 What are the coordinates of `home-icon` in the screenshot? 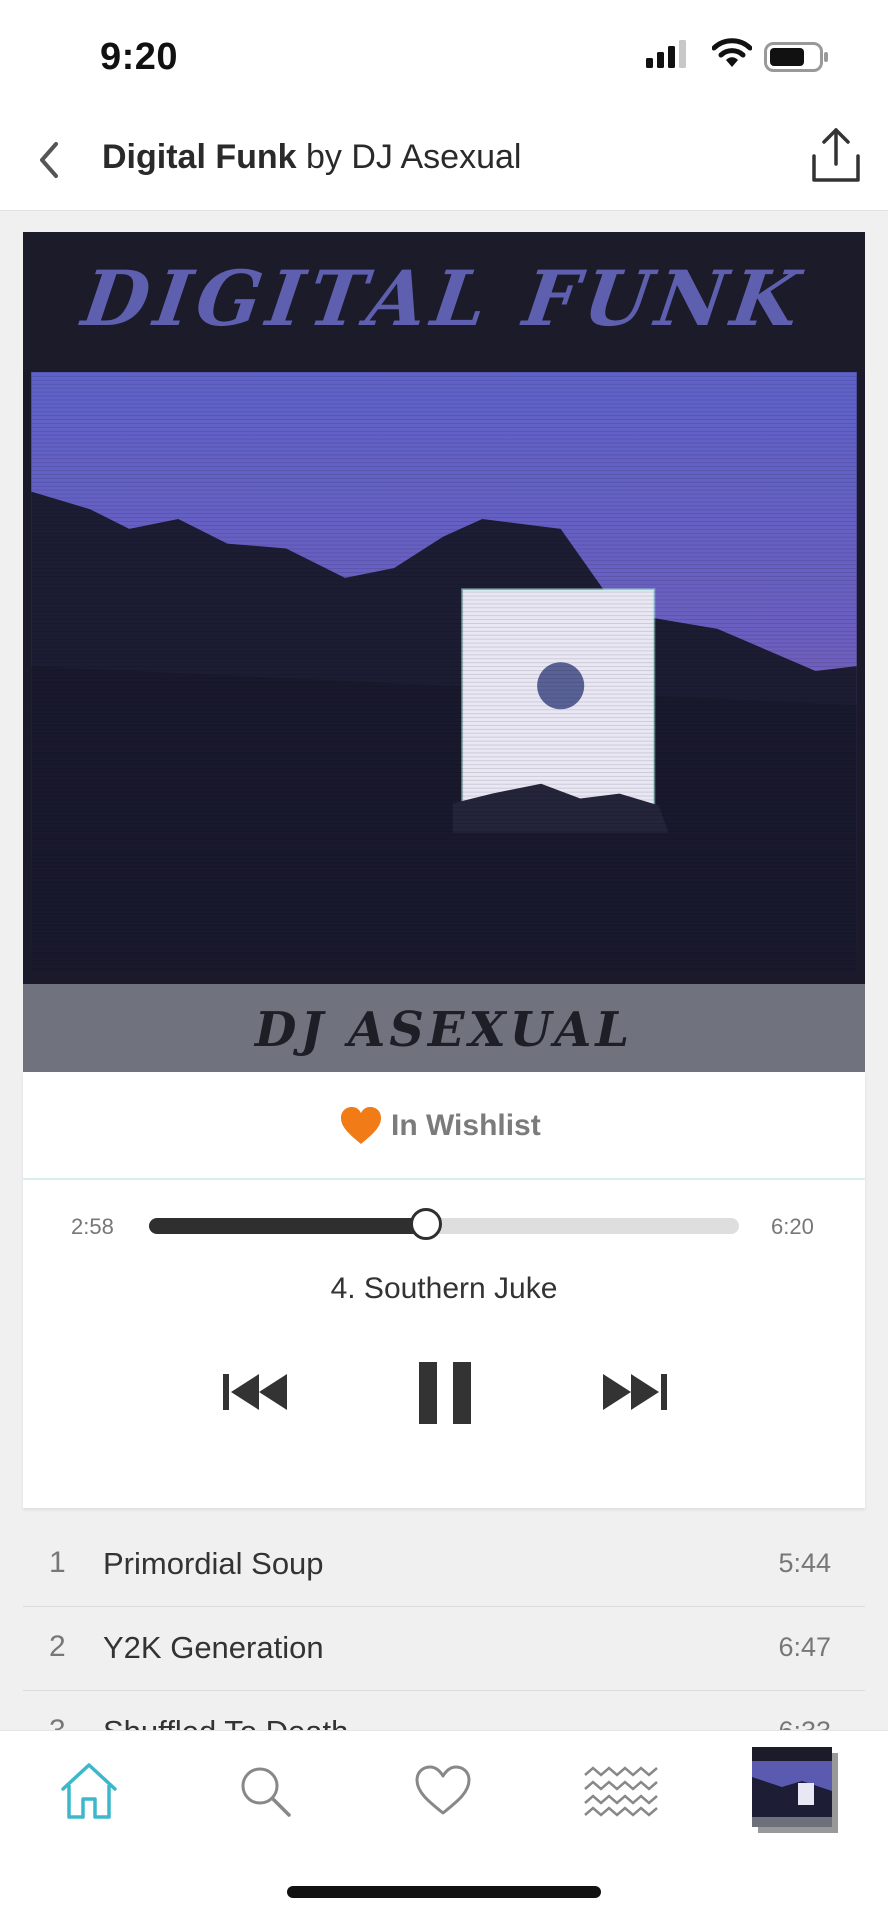 It's located at (89, 1791).